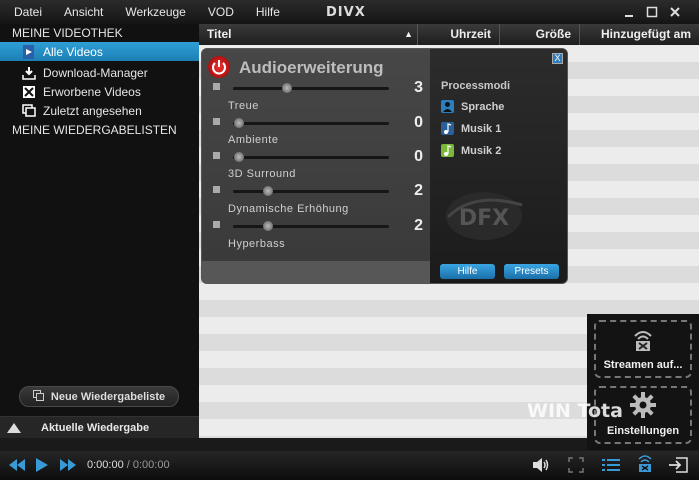  I want to click on help-button: Hilfe, so click(467, 271).